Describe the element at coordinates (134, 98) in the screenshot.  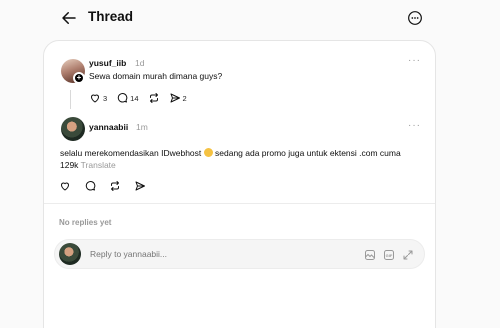
I see `comment-count: 14` at that location.